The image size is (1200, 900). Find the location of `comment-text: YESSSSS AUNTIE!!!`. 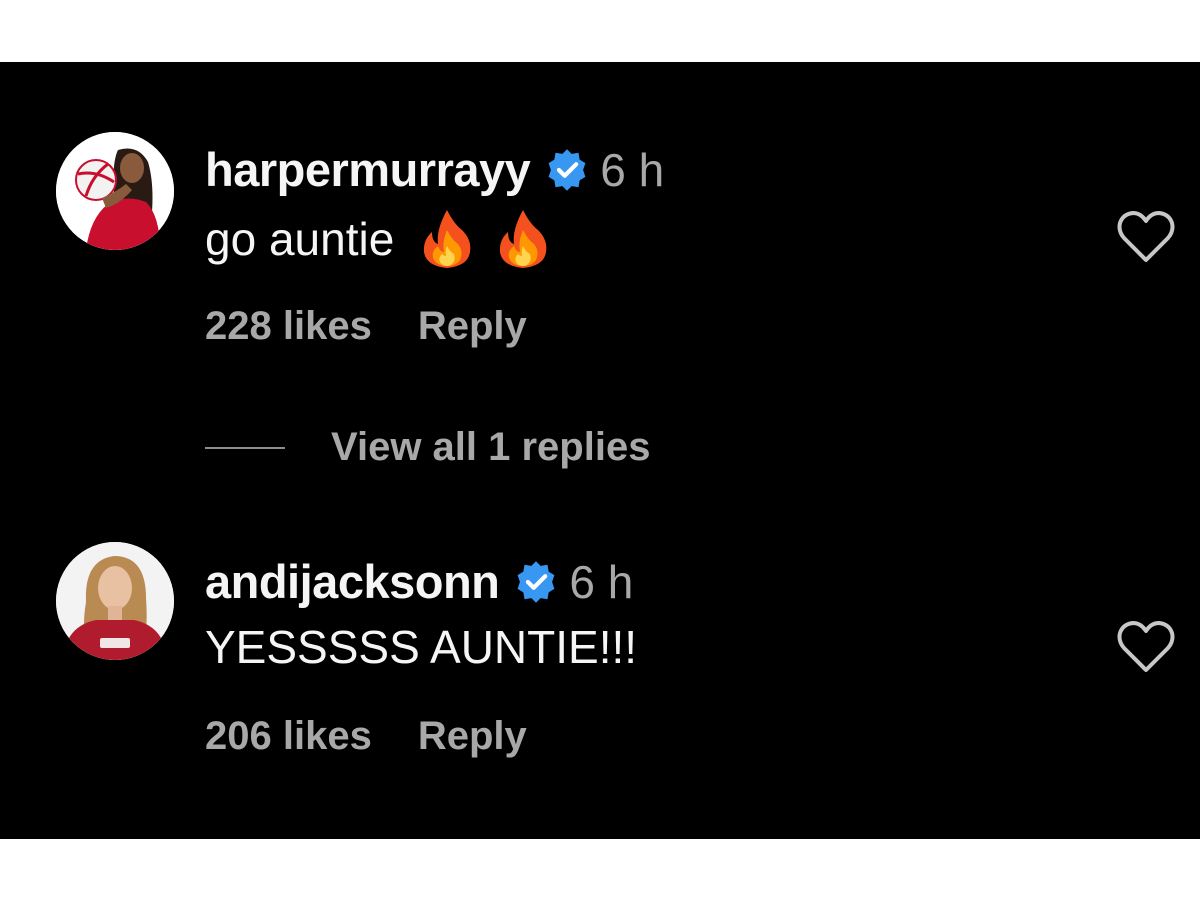

comment-text: YESSSSS AUNTIE!!! is located at coordinates (421, 647).